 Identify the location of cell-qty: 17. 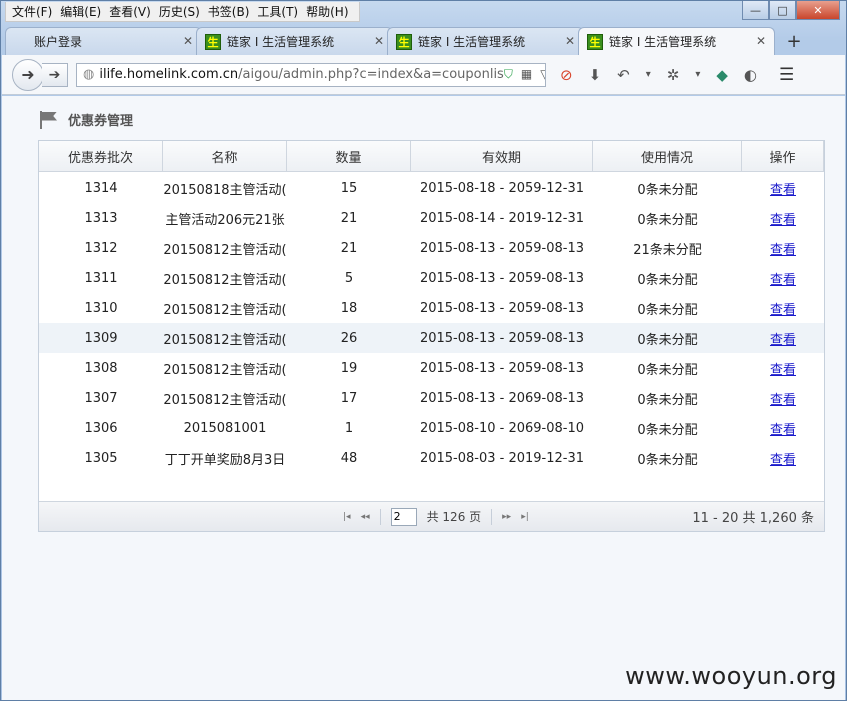
(349, 398).